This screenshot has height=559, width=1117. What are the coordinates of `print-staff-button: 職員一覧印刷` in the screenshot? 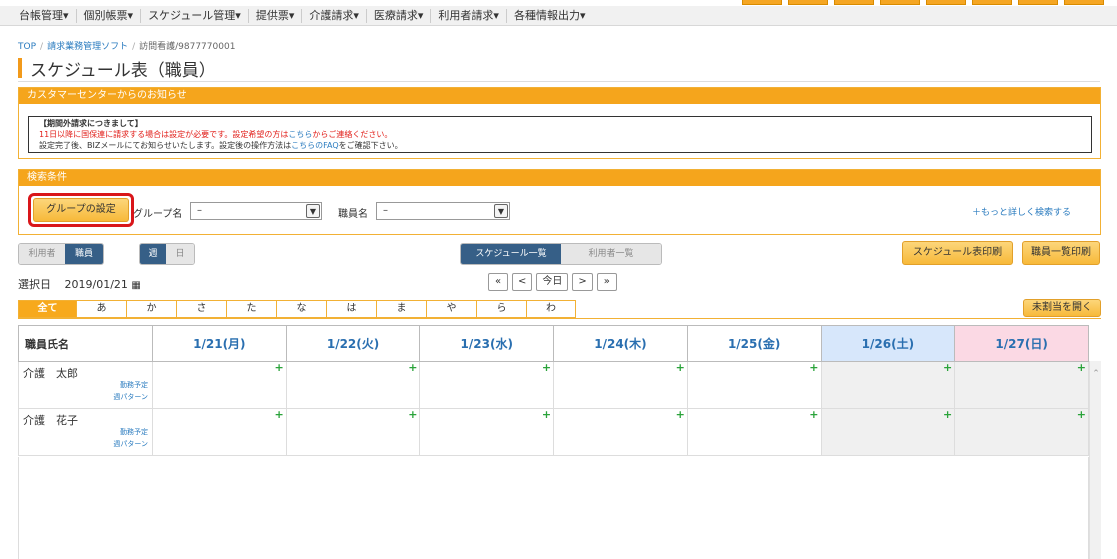 It's located at (1061, 253).